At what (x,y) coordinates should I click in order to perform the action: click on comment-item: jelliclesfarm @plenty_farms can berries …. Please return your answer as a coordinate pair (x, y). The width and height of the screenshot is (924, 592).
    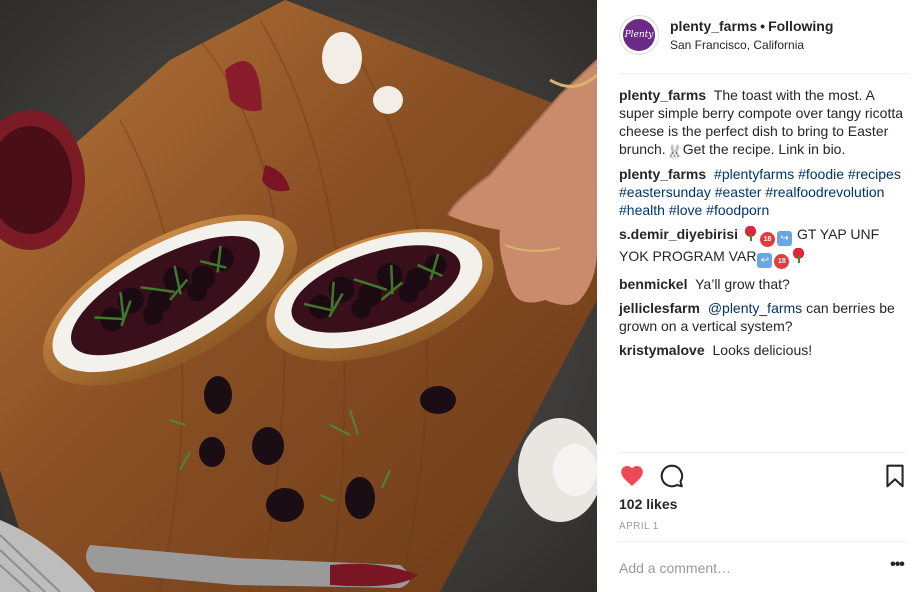
    Looking at the image, I should click on (765, 317).